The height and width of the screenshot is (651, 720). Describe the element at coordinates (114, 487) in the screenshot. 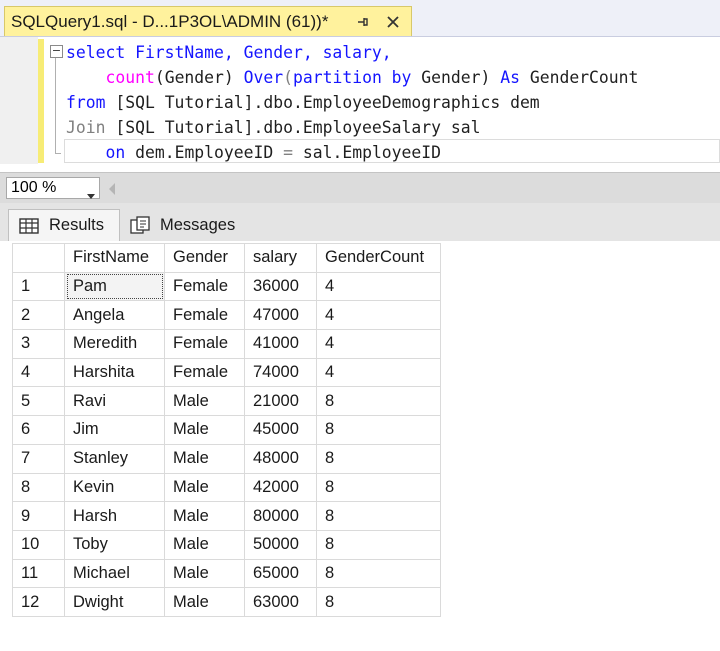

I see `cell-firstname: Kevin` at that location.